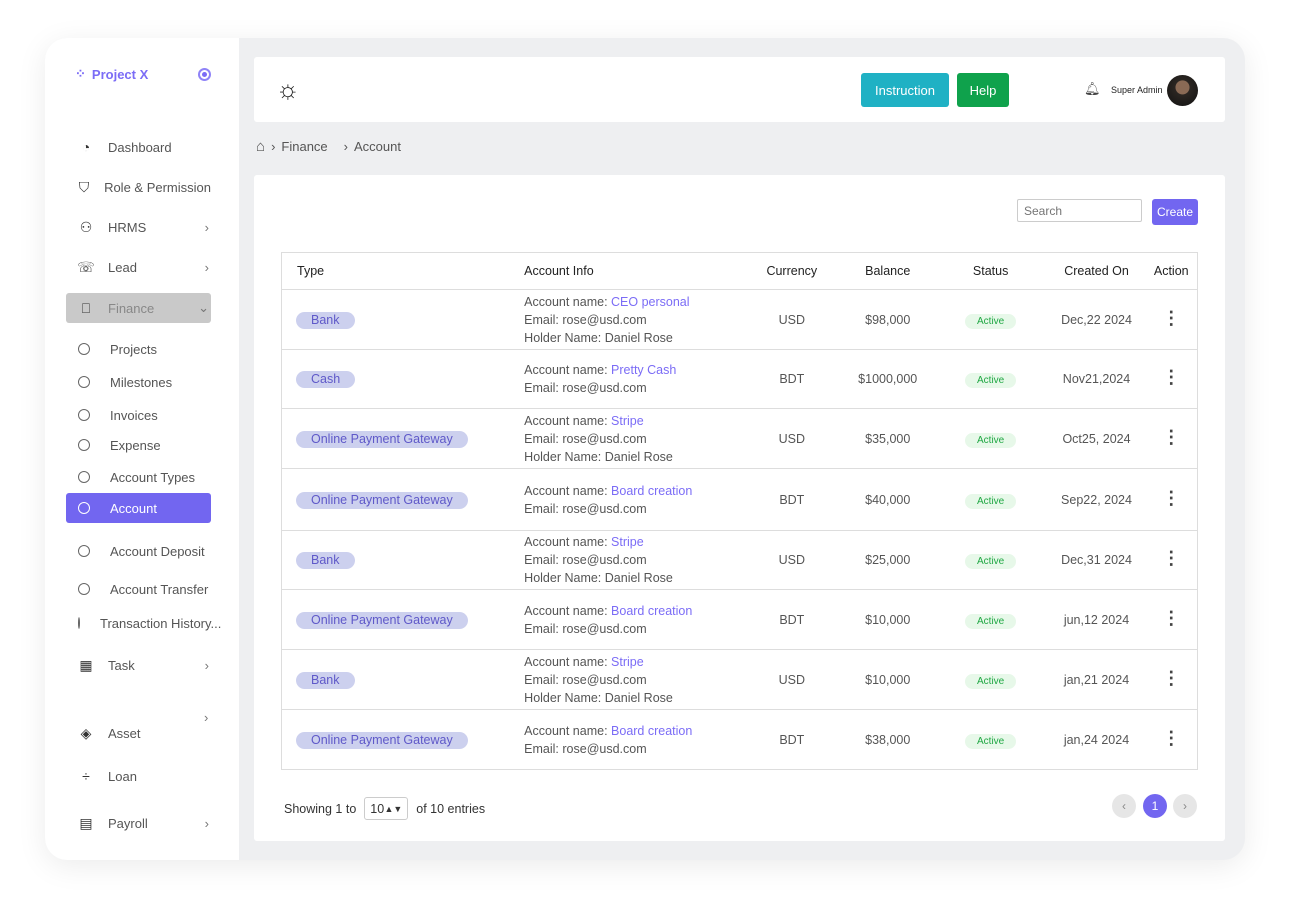  What do you see at coordinates (206, 717) in the screenshot?
I see `chevron-right-icon: ›` at bounding box center [206, 717].